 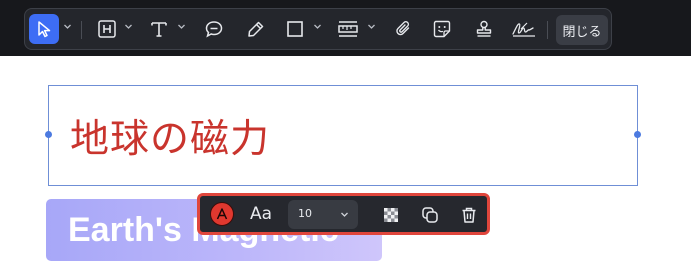 What do you see at coordinates (323, 214) in the screenshot?
I see `font-size-select: 10` at bounding box center [323, 214].